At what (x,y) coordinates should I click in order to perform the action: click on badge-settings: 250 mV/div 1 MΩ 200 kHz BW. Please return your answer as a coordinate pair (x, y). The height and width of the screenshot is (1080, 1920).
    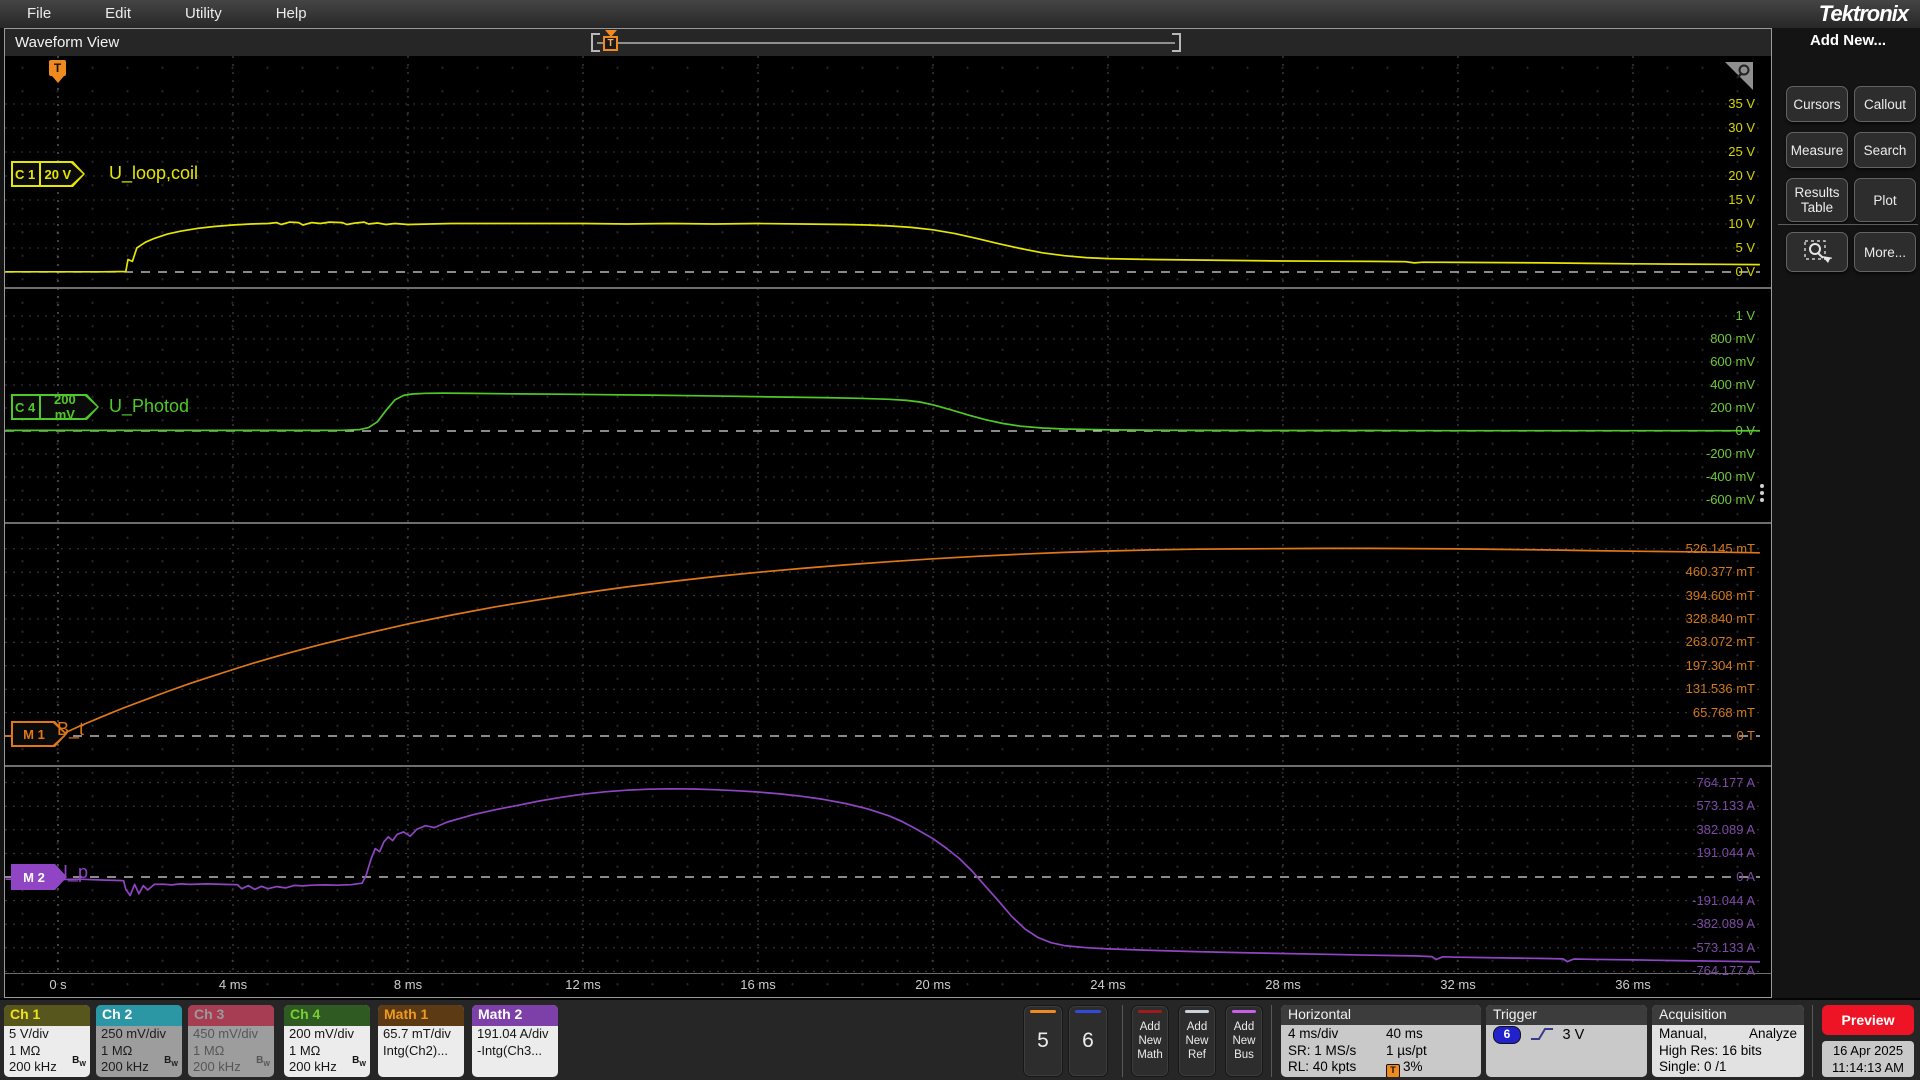
    Looking at the image, I should click on (139, 1050).